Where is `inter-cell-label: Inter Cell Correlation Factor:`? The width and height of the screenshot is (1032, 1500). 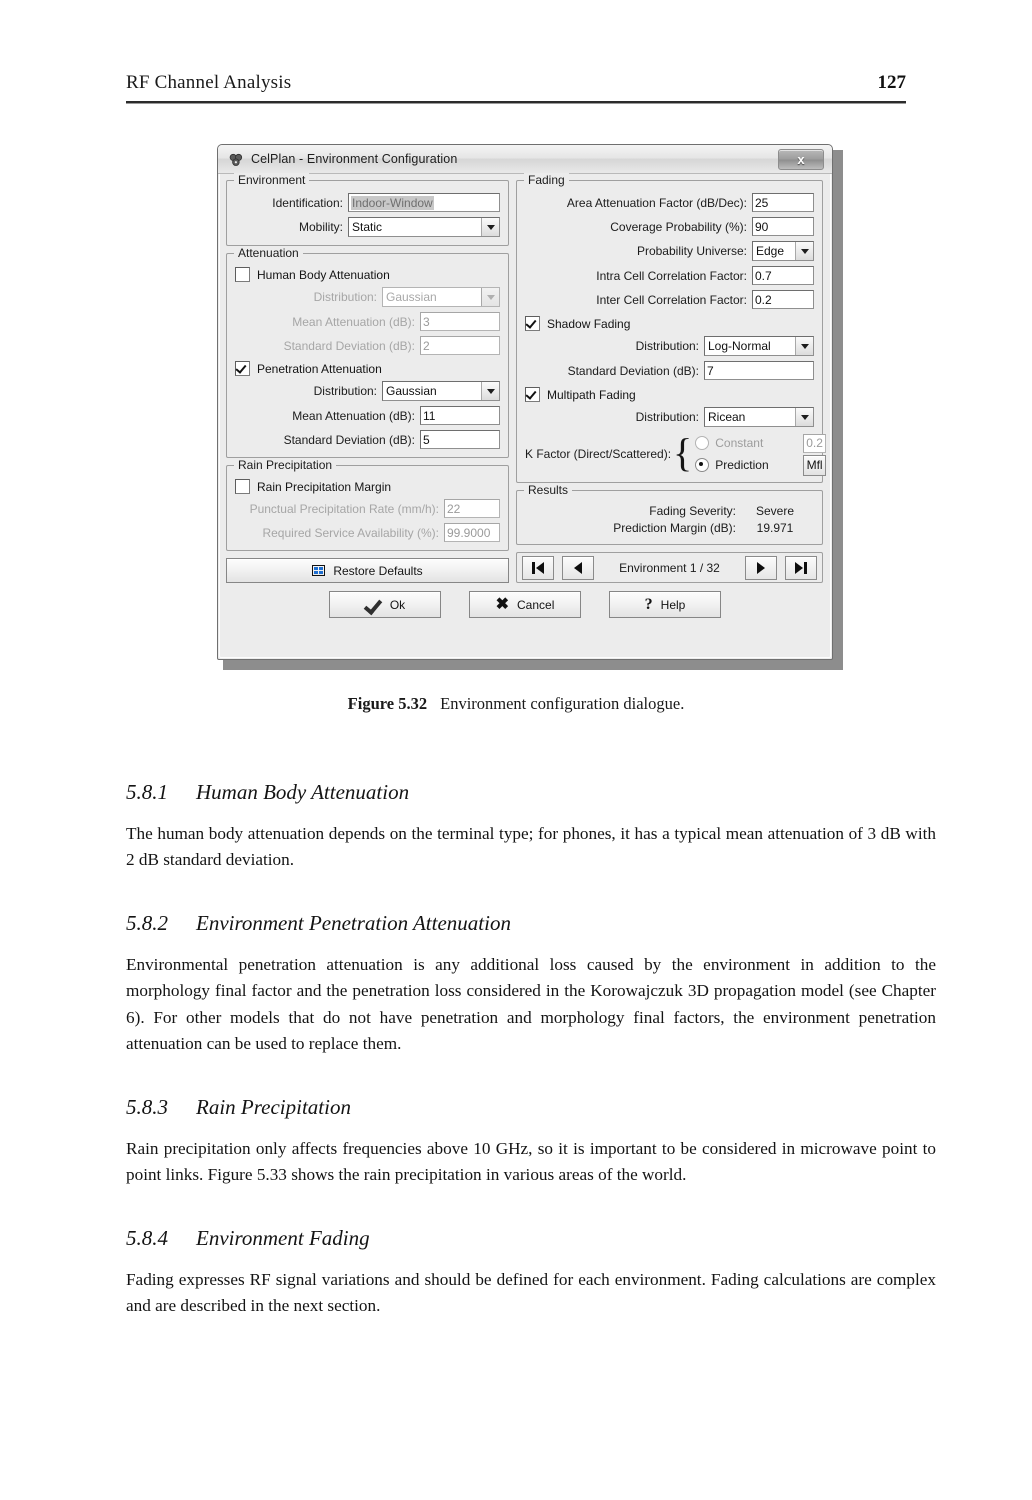 inter-cell-label: Inter Cell Correlation Factor: is located at coordinates (671, 299).